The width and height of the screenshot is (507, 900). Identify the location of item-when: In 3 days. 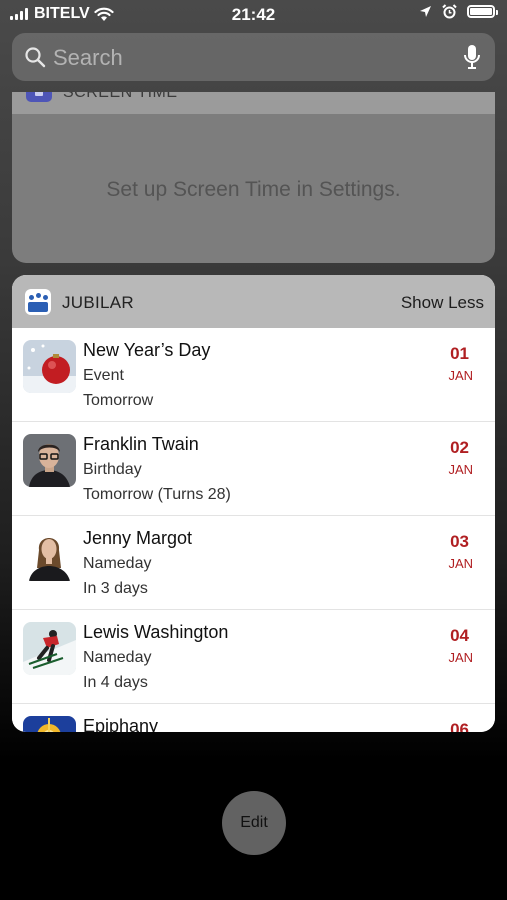
(115, 588).